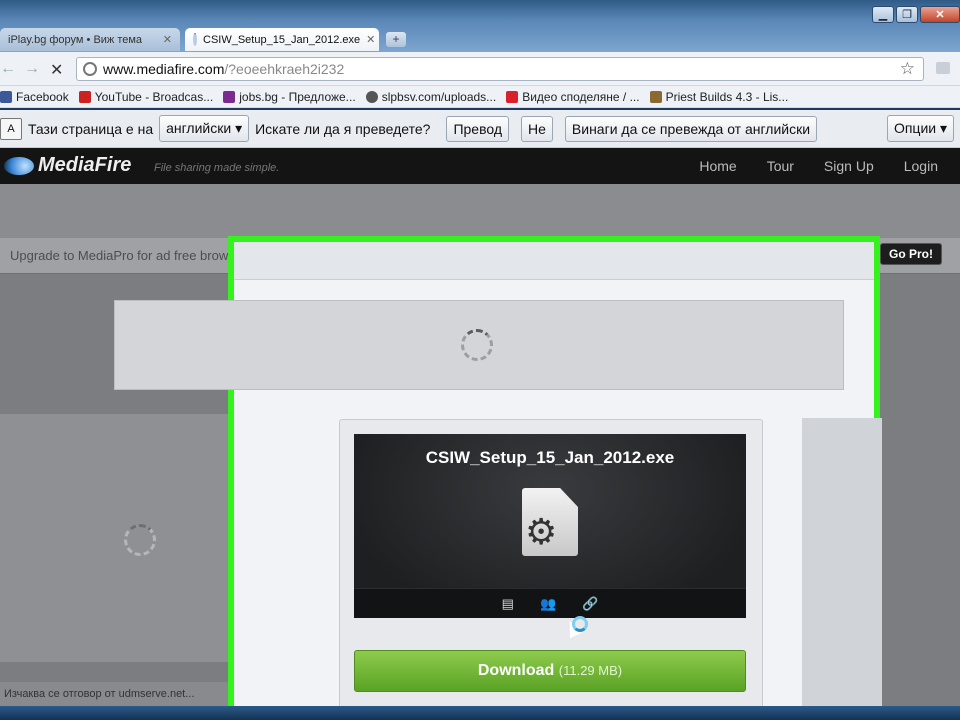 This screenshot has height=720, width=960. What do you see at coordinates (717, 166) in the screenshot?
I see `nav-home: Home` at bounding box center [717, 166].